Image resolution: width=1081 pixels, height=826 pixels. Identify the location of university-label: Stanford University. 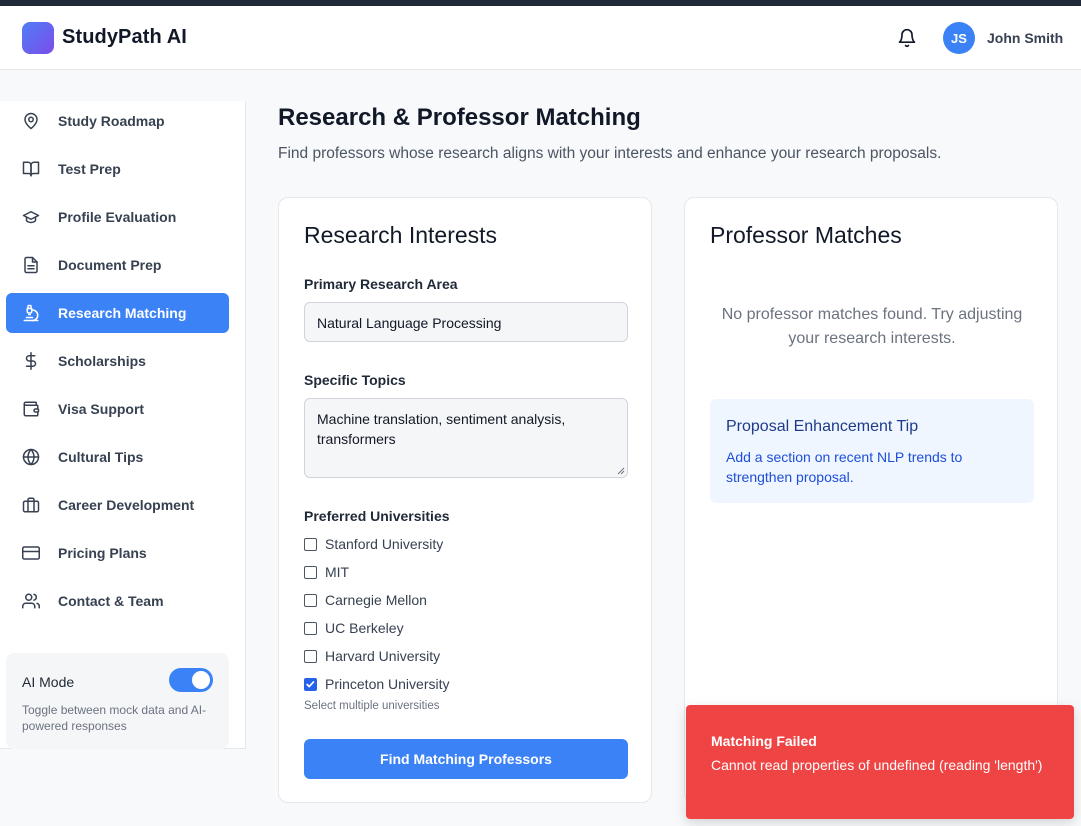
(384, 544).